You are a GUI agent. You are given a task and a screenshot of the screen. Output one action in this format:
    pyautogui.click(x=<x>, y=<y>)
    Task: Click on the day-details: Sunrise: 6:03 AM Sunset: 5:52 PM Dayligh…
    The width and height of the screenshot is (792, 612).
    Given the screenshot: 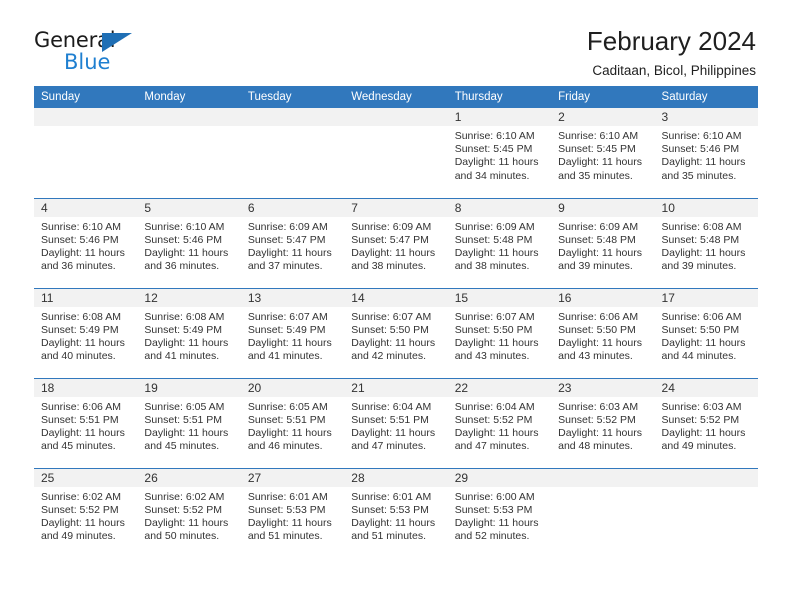 What is the action you would take?
    pyautogui.click(x=602, y=425)
    